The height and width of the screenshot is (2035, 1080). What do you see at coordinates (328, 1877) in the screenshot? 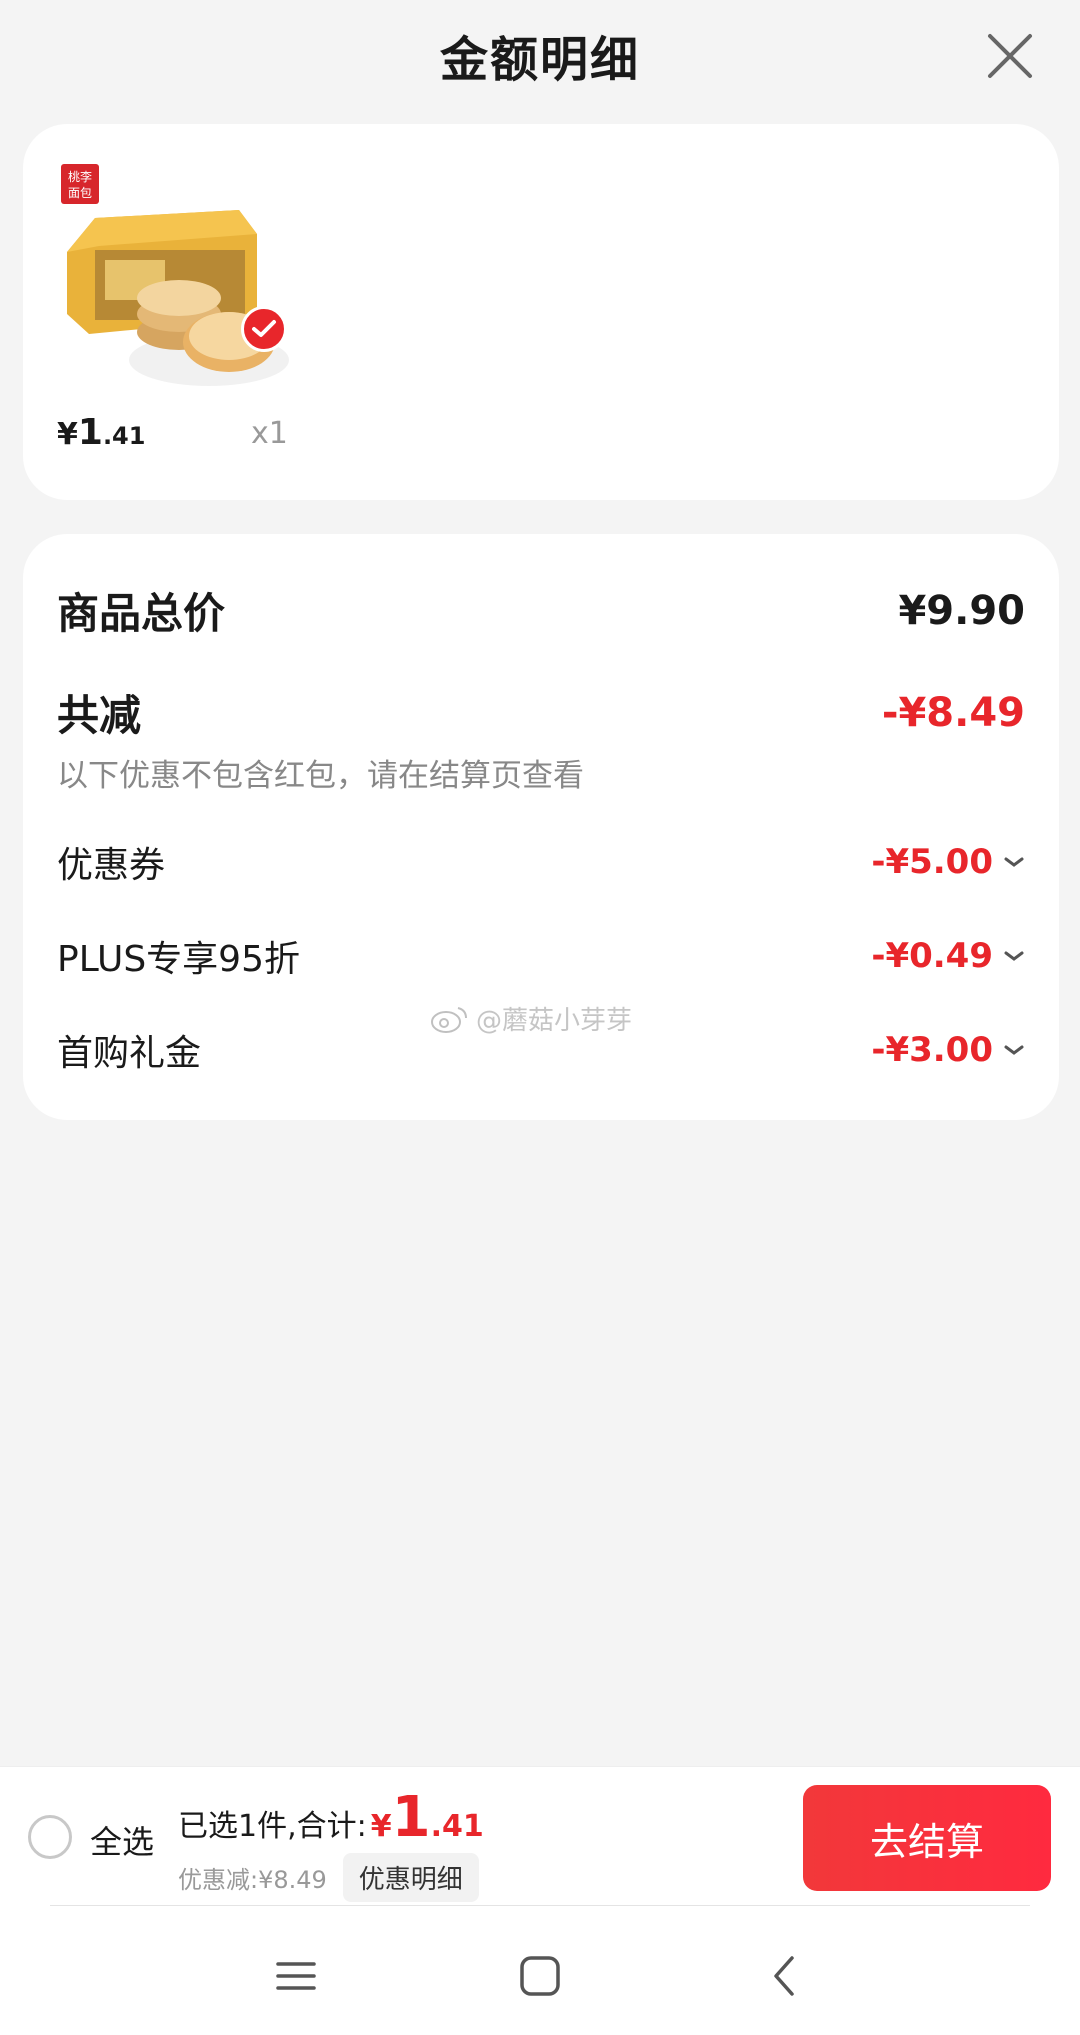
I see `discount-line: 优惠减:¥8.49 优惠明细` at bounding box center [328, 1877].